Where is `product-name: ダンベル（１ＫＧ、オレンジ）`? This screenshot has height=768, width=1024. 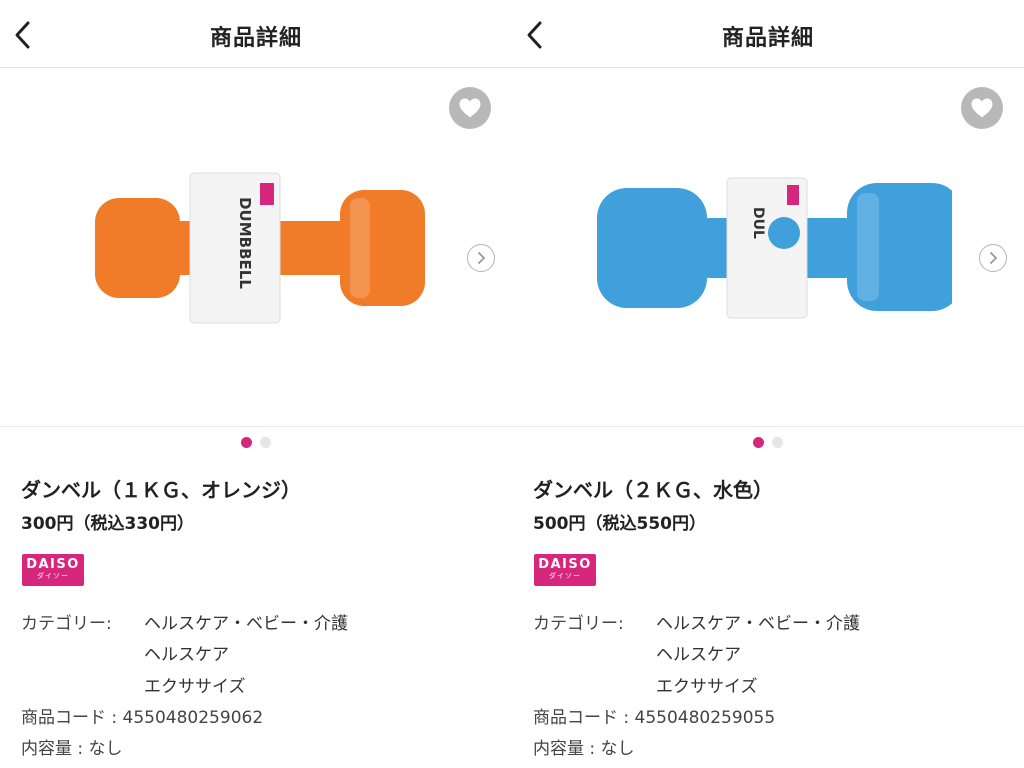
product-name: ダンベル（１ＫＧ、オレンジ） is located at coordinates (161, 490).